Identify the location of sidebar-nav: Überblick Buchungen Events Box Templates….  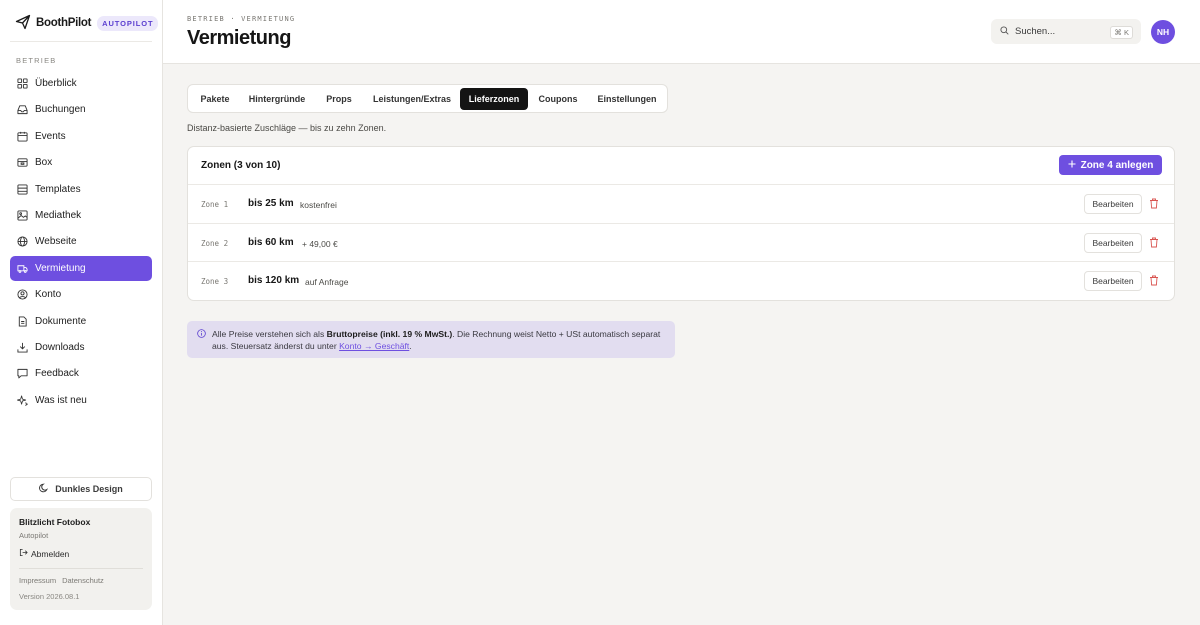
(81, 242).